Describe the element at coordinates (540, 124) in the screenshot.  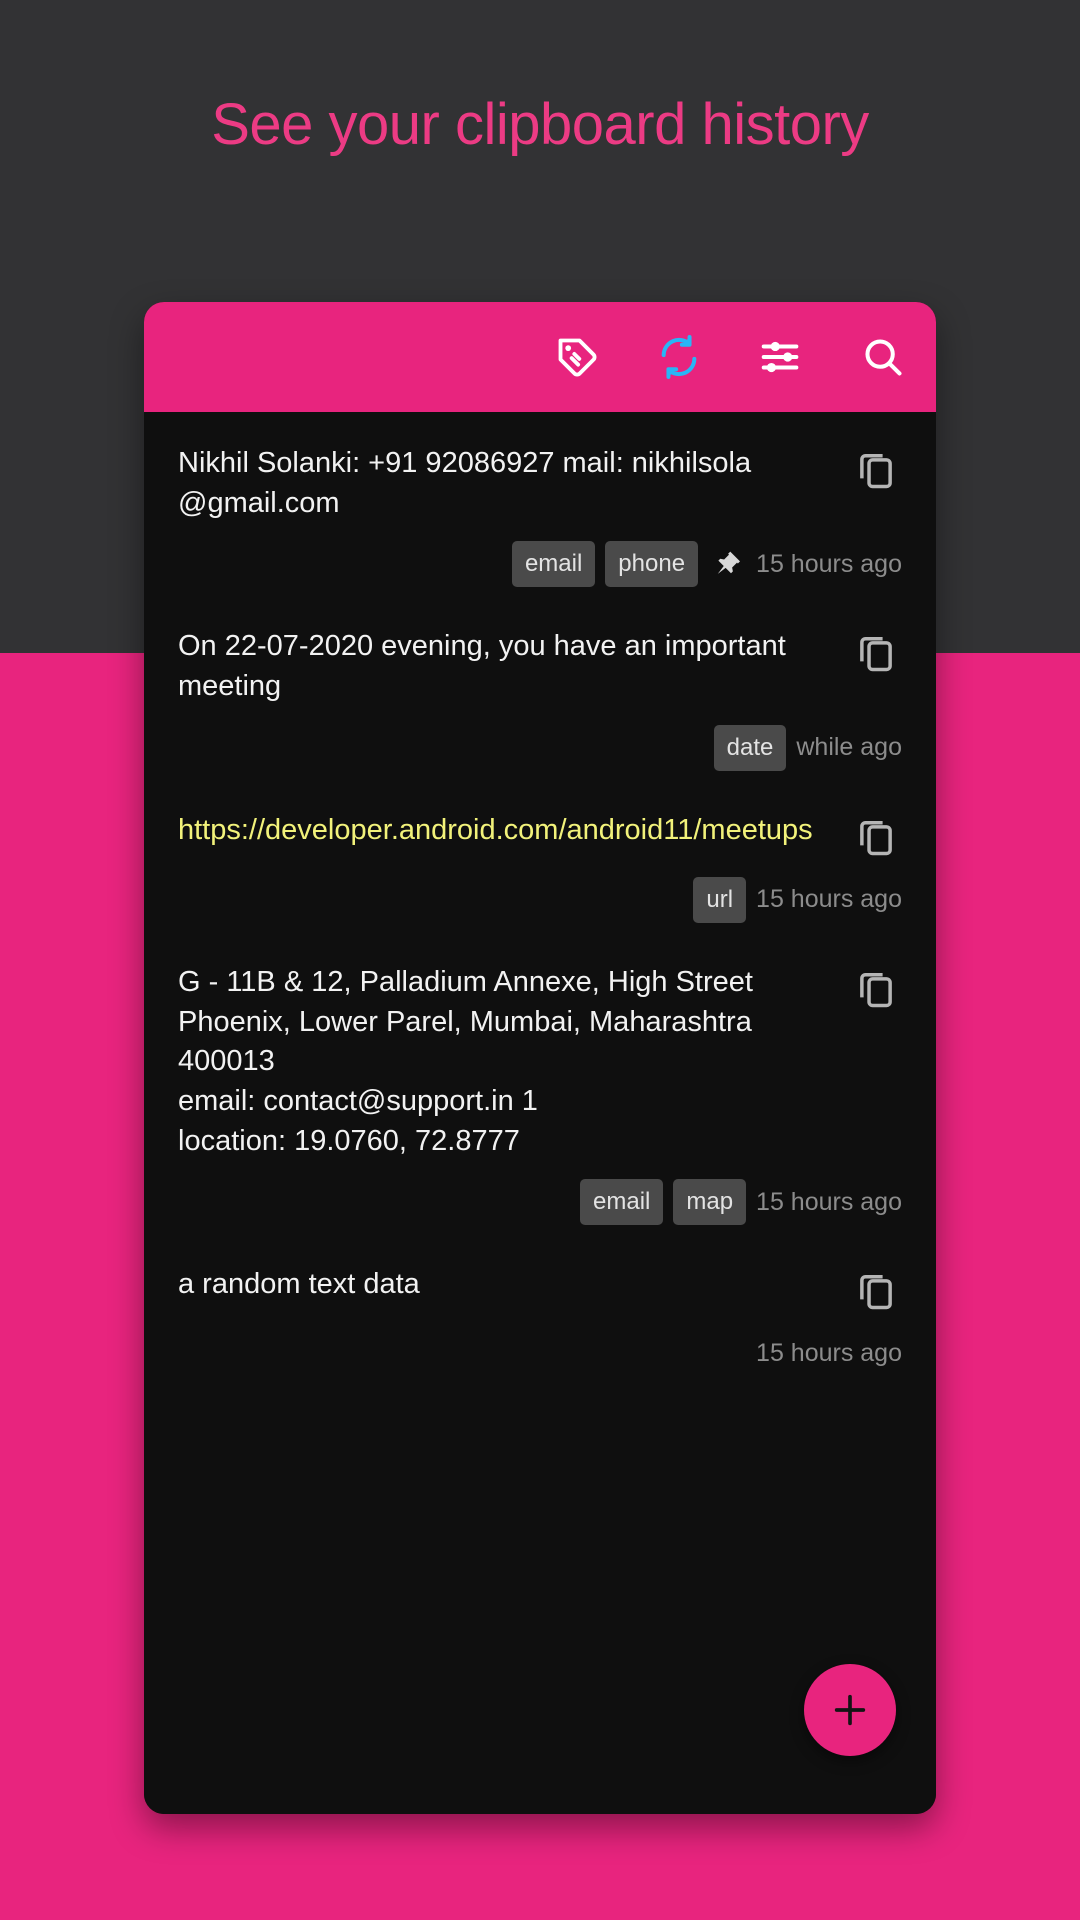
I see `page-title: See your clipboard history` at that location.